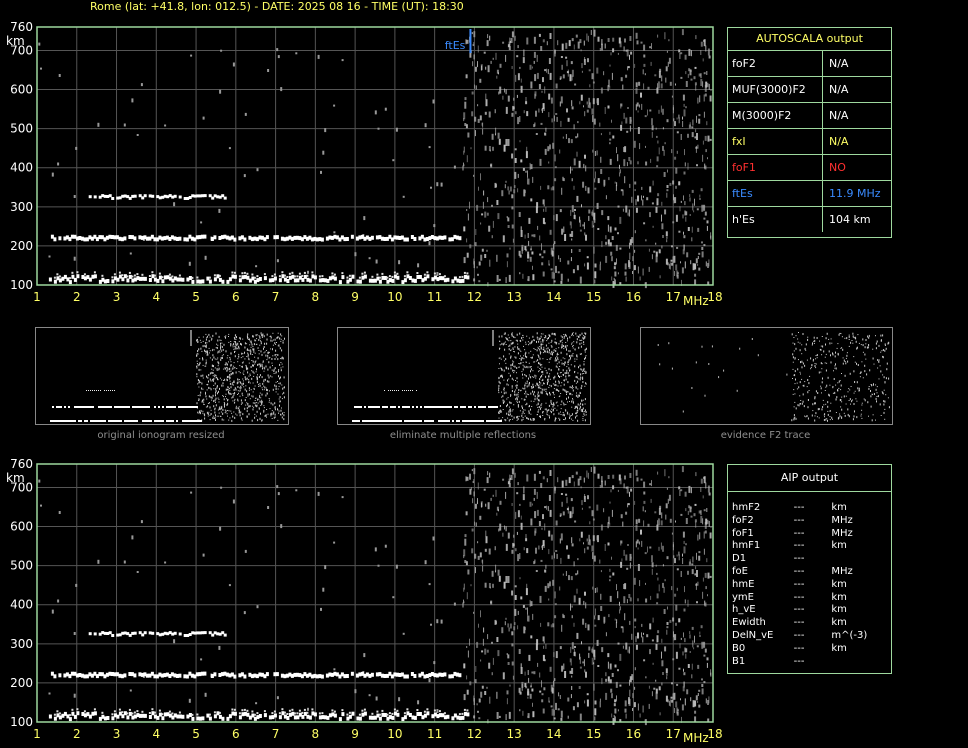  What do you see at coordinates (196, 297) in the screenshot?
I see `x-tick-label: 5` at bounding box center [196, 297].